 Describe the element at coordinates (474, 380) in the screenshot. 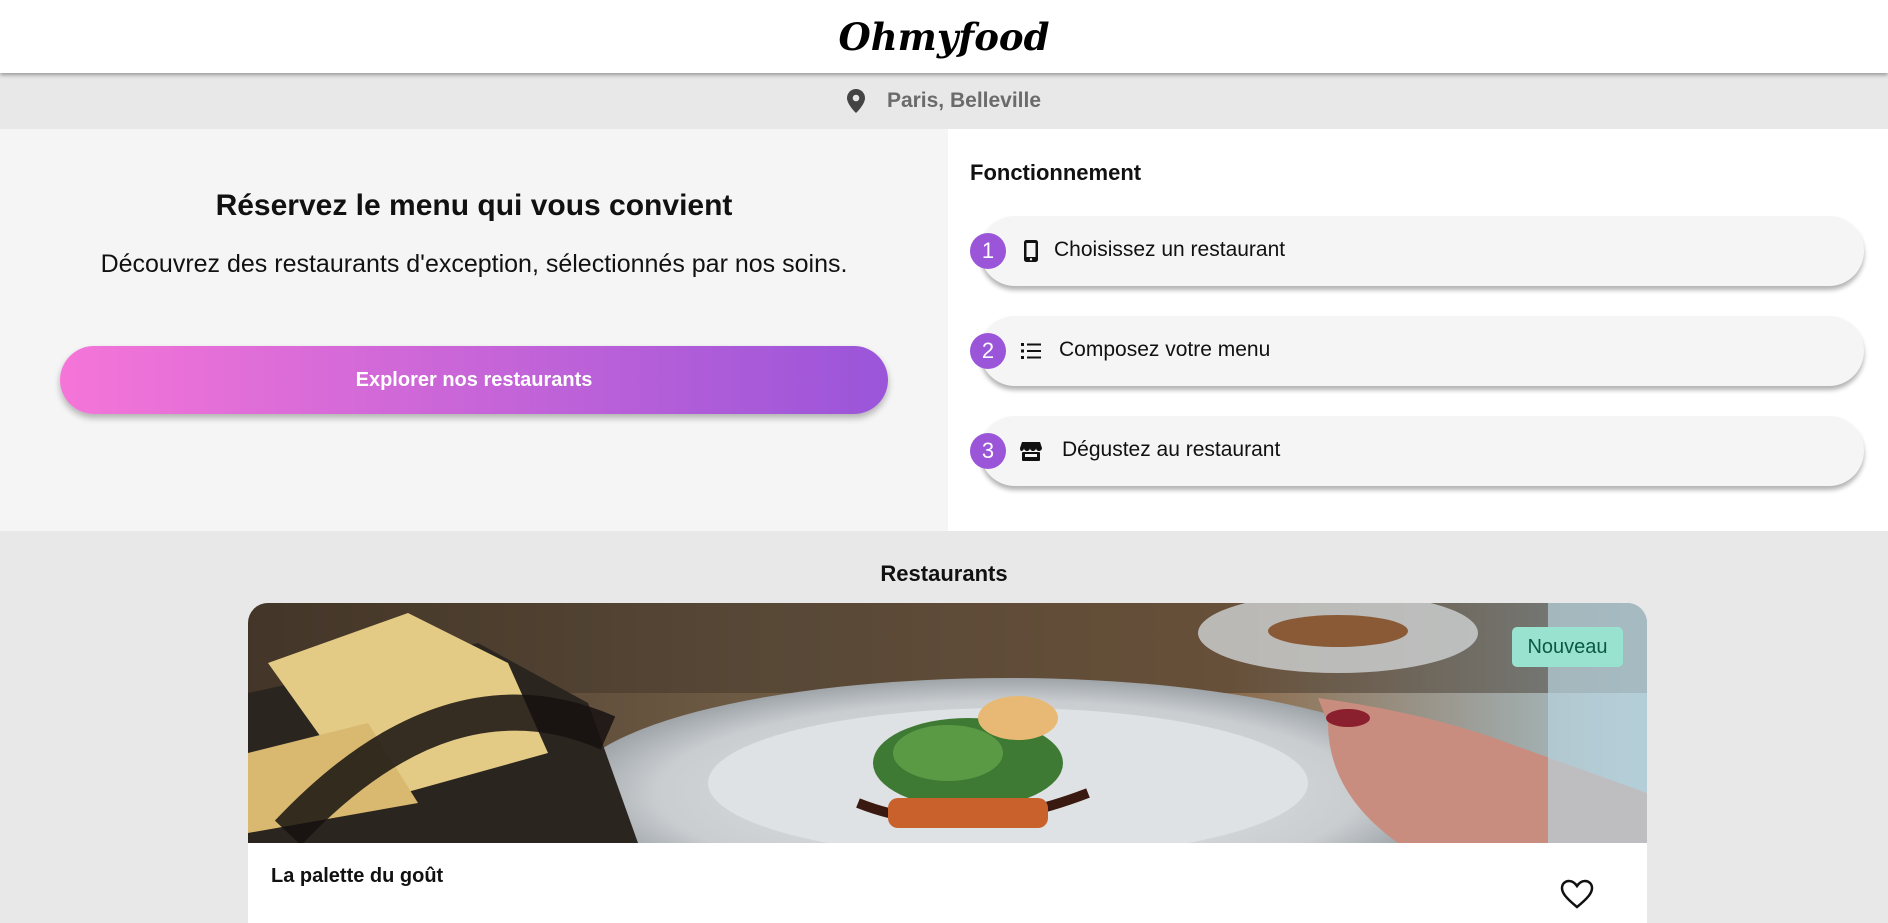

I see `explore-restaurants-button: Explorer nos restaurants` at that location.